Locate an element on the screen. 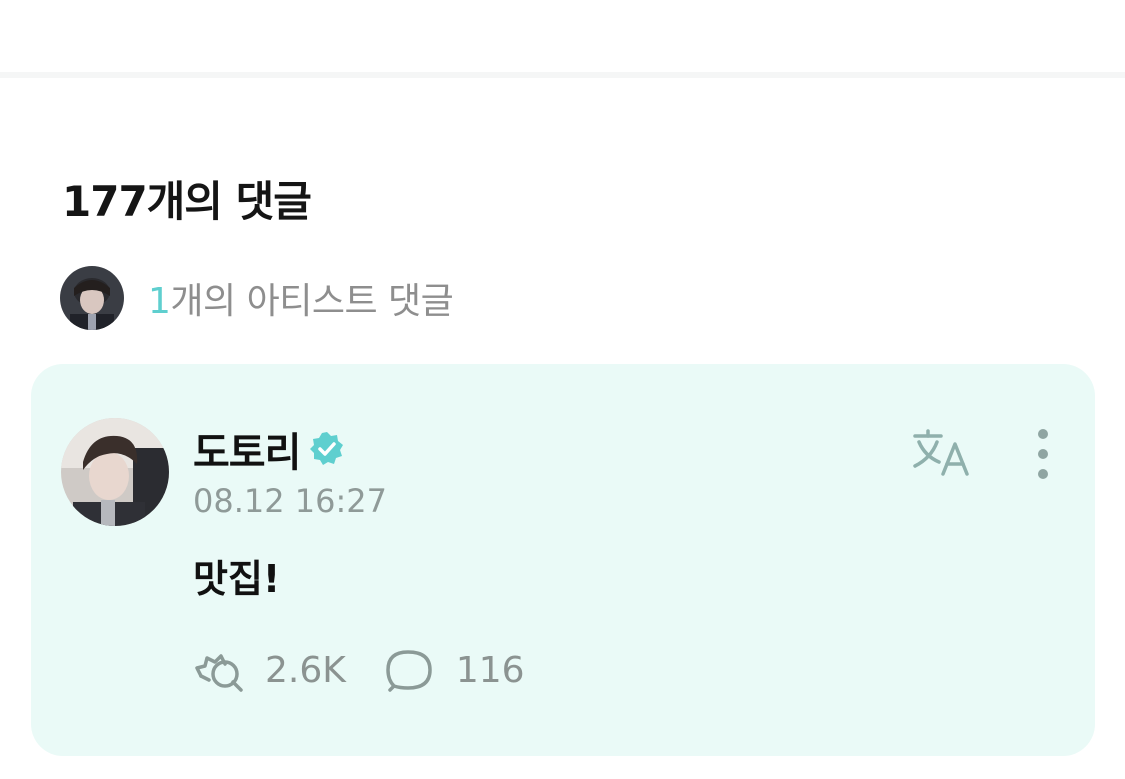 This screenshot has height=779, width=1125. reply-count: 116 is located at coordinates (490, 670).